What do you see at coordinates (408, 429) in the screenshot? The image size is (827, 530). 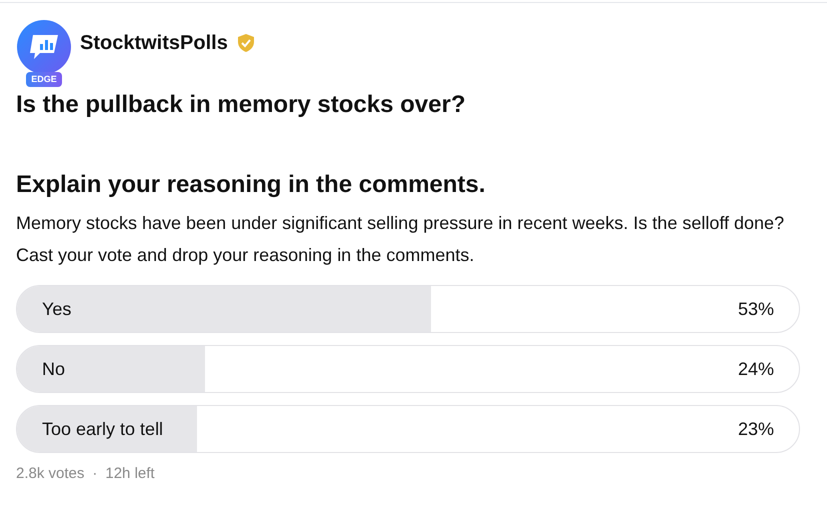 I see `poll-option: Too early to tell 23%` at bounding box center [408, 429].